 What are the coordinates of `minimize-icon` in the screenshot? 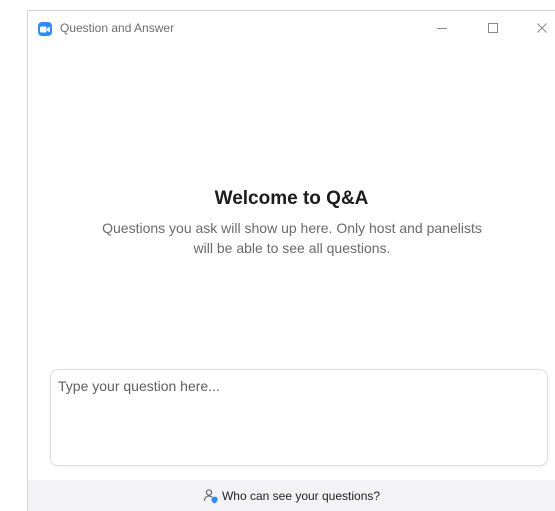 It's located at (442, 28).